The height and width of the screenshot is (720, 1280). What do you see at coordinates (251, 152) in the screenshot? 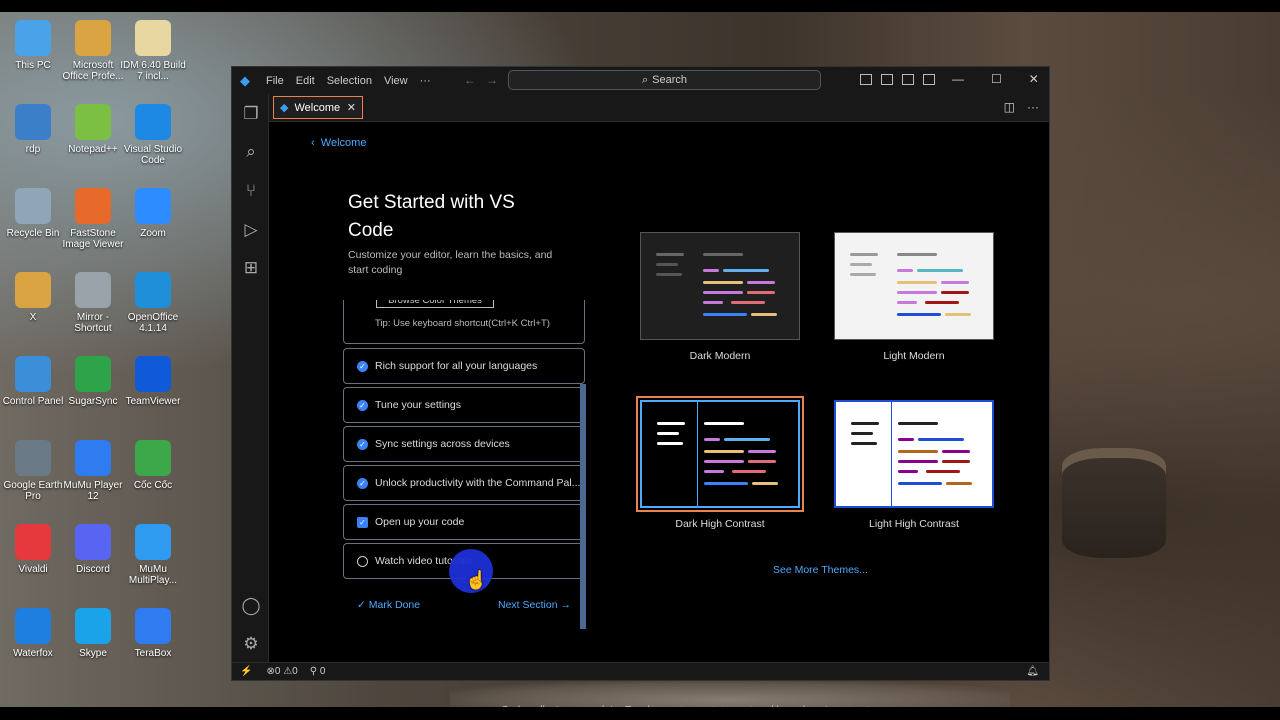
I see `search-view-icon: ⌕` at bounding box center [251, 152].